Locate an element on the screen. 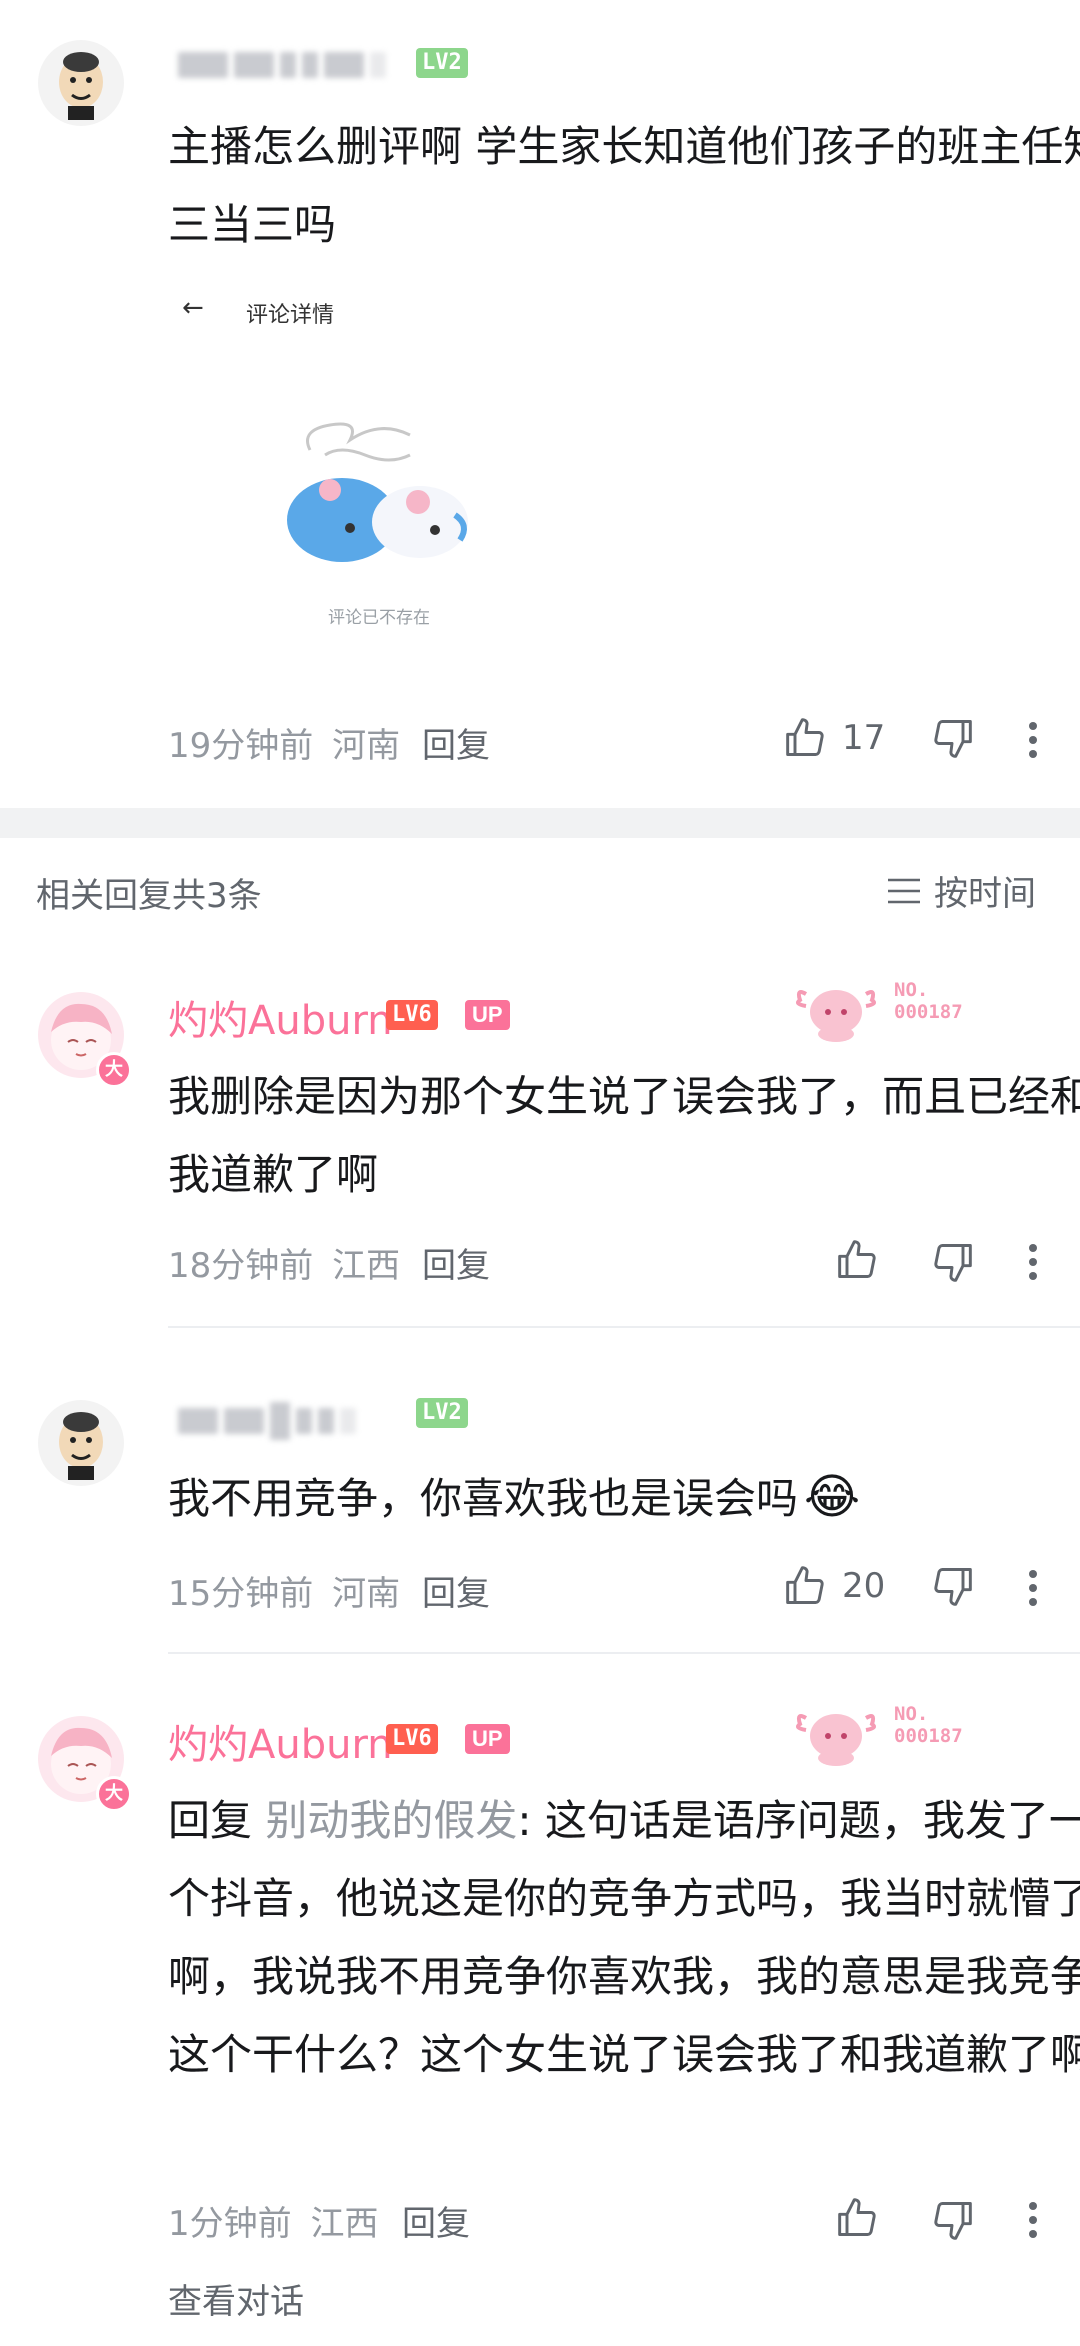 This screenshot has height=2346, width=1080. like-button: 17 is located at coordinates (834, 738).